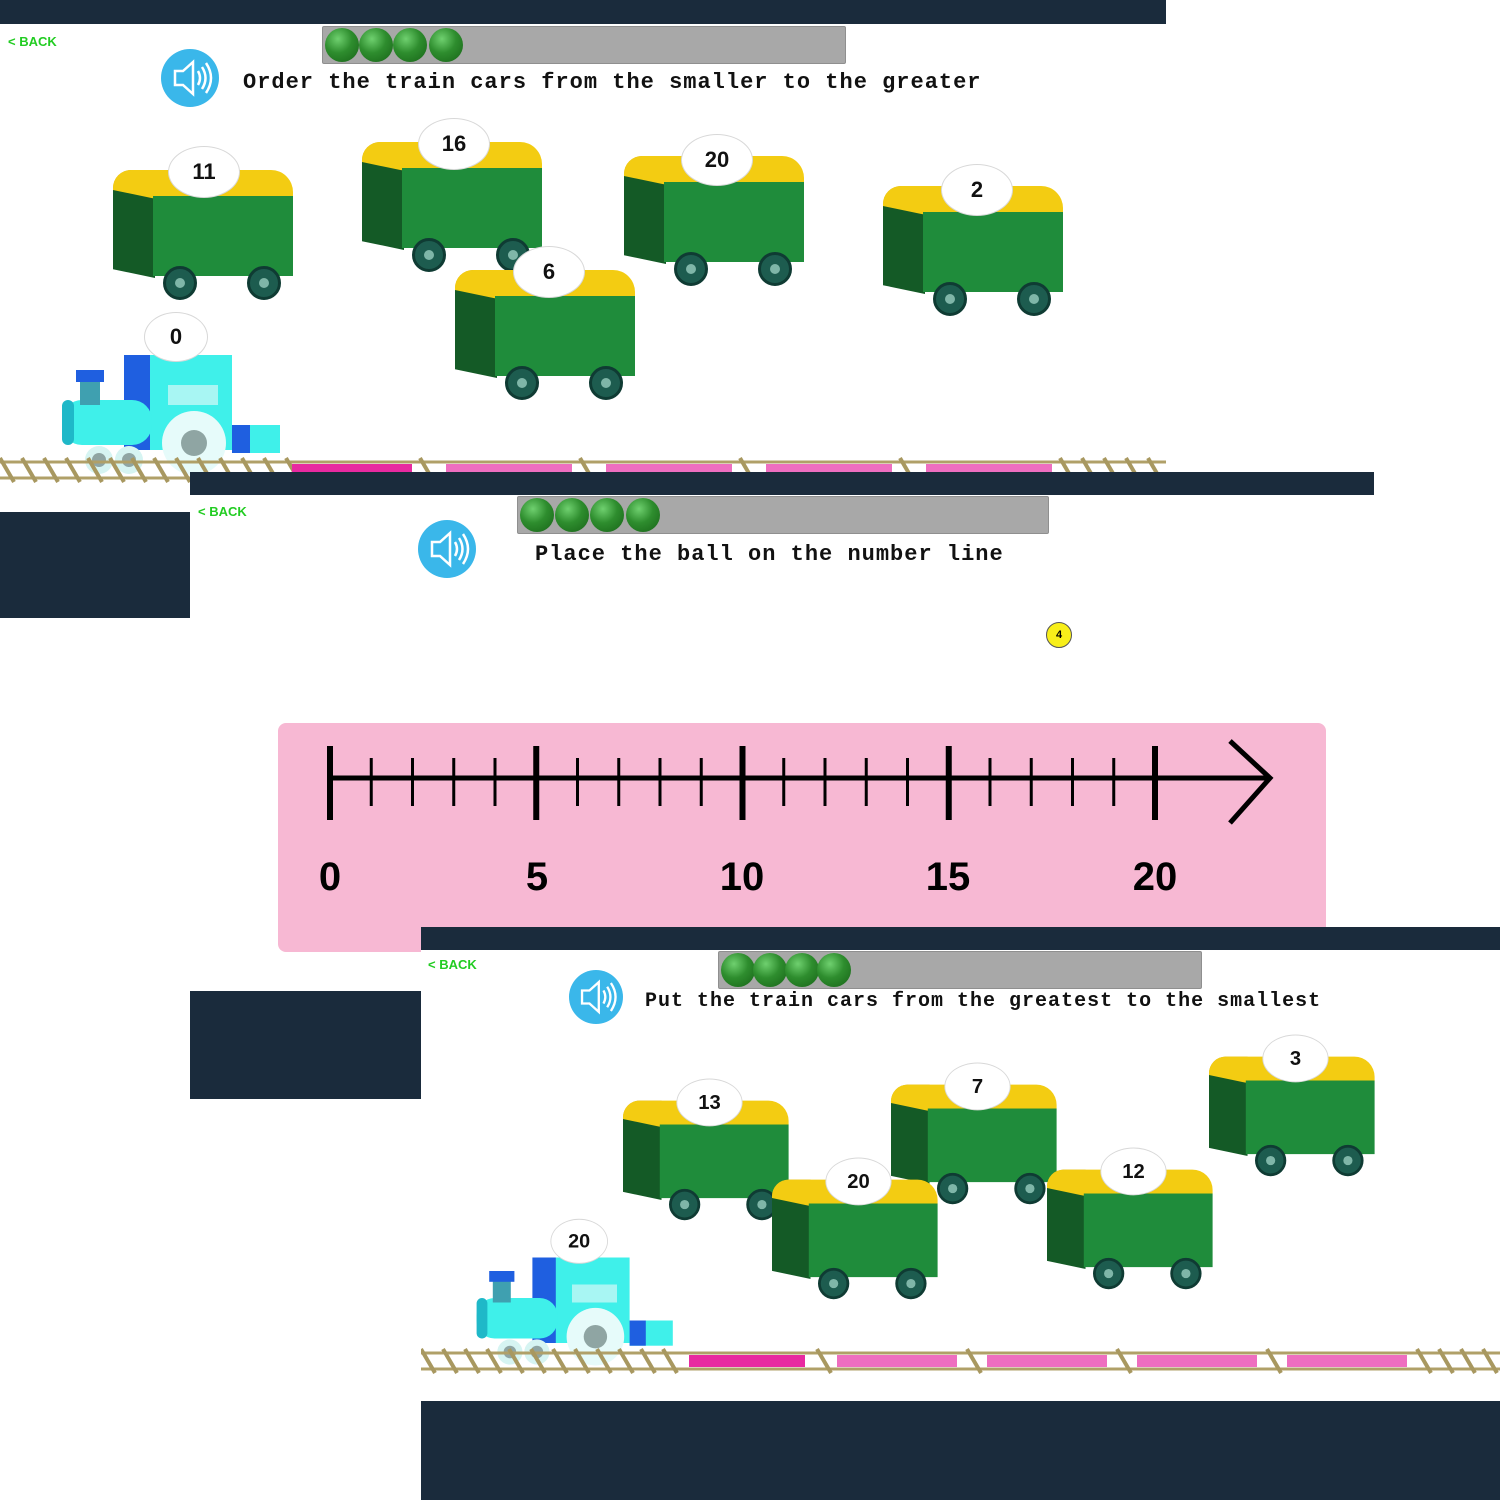 The width and height of the screenshot is (1500, 1500). I want to click on tick-label: 10, so click(742, 877).